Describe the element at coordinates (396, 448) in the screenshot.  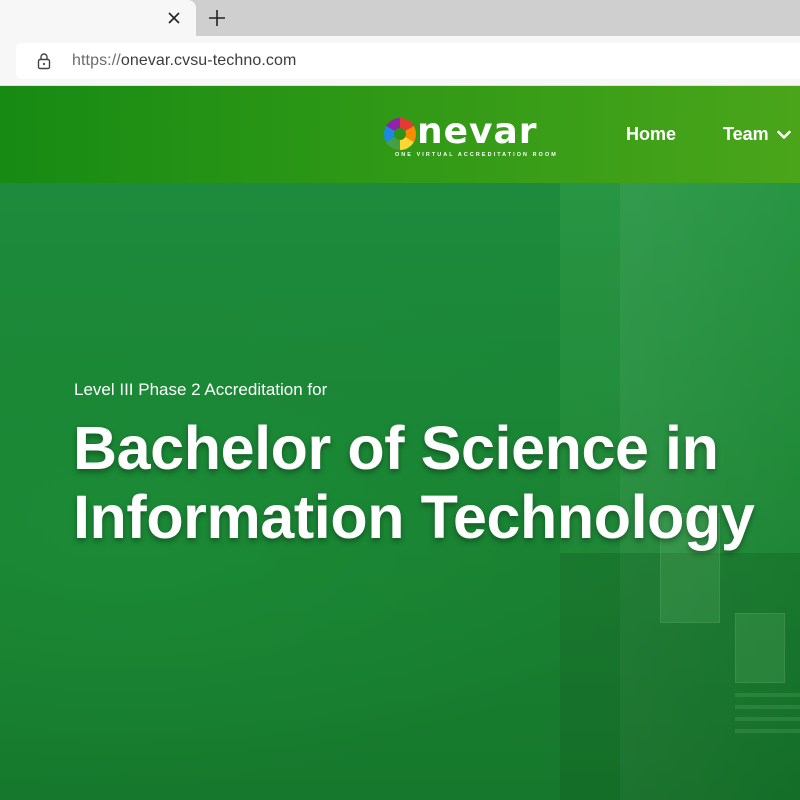
I see `hero-title-line-1: Bachelor of Science in` at that location.